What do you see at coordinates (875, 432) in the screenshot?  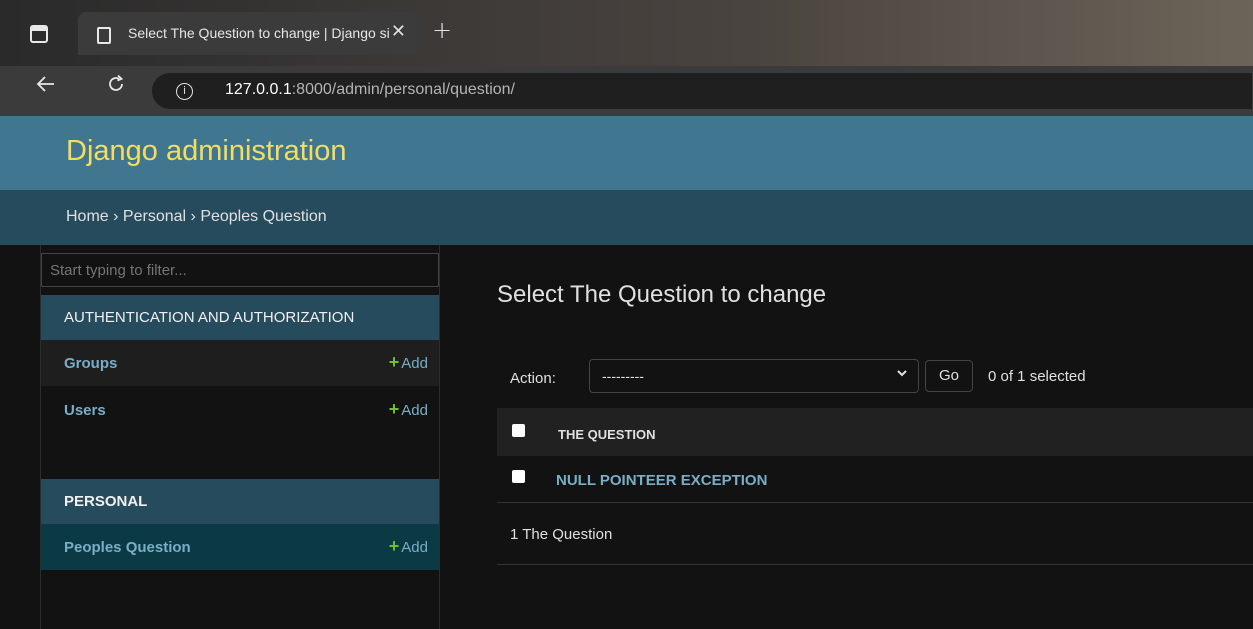 I see `results-table-header: THE QUESTION` at bounding box center [875, 432].